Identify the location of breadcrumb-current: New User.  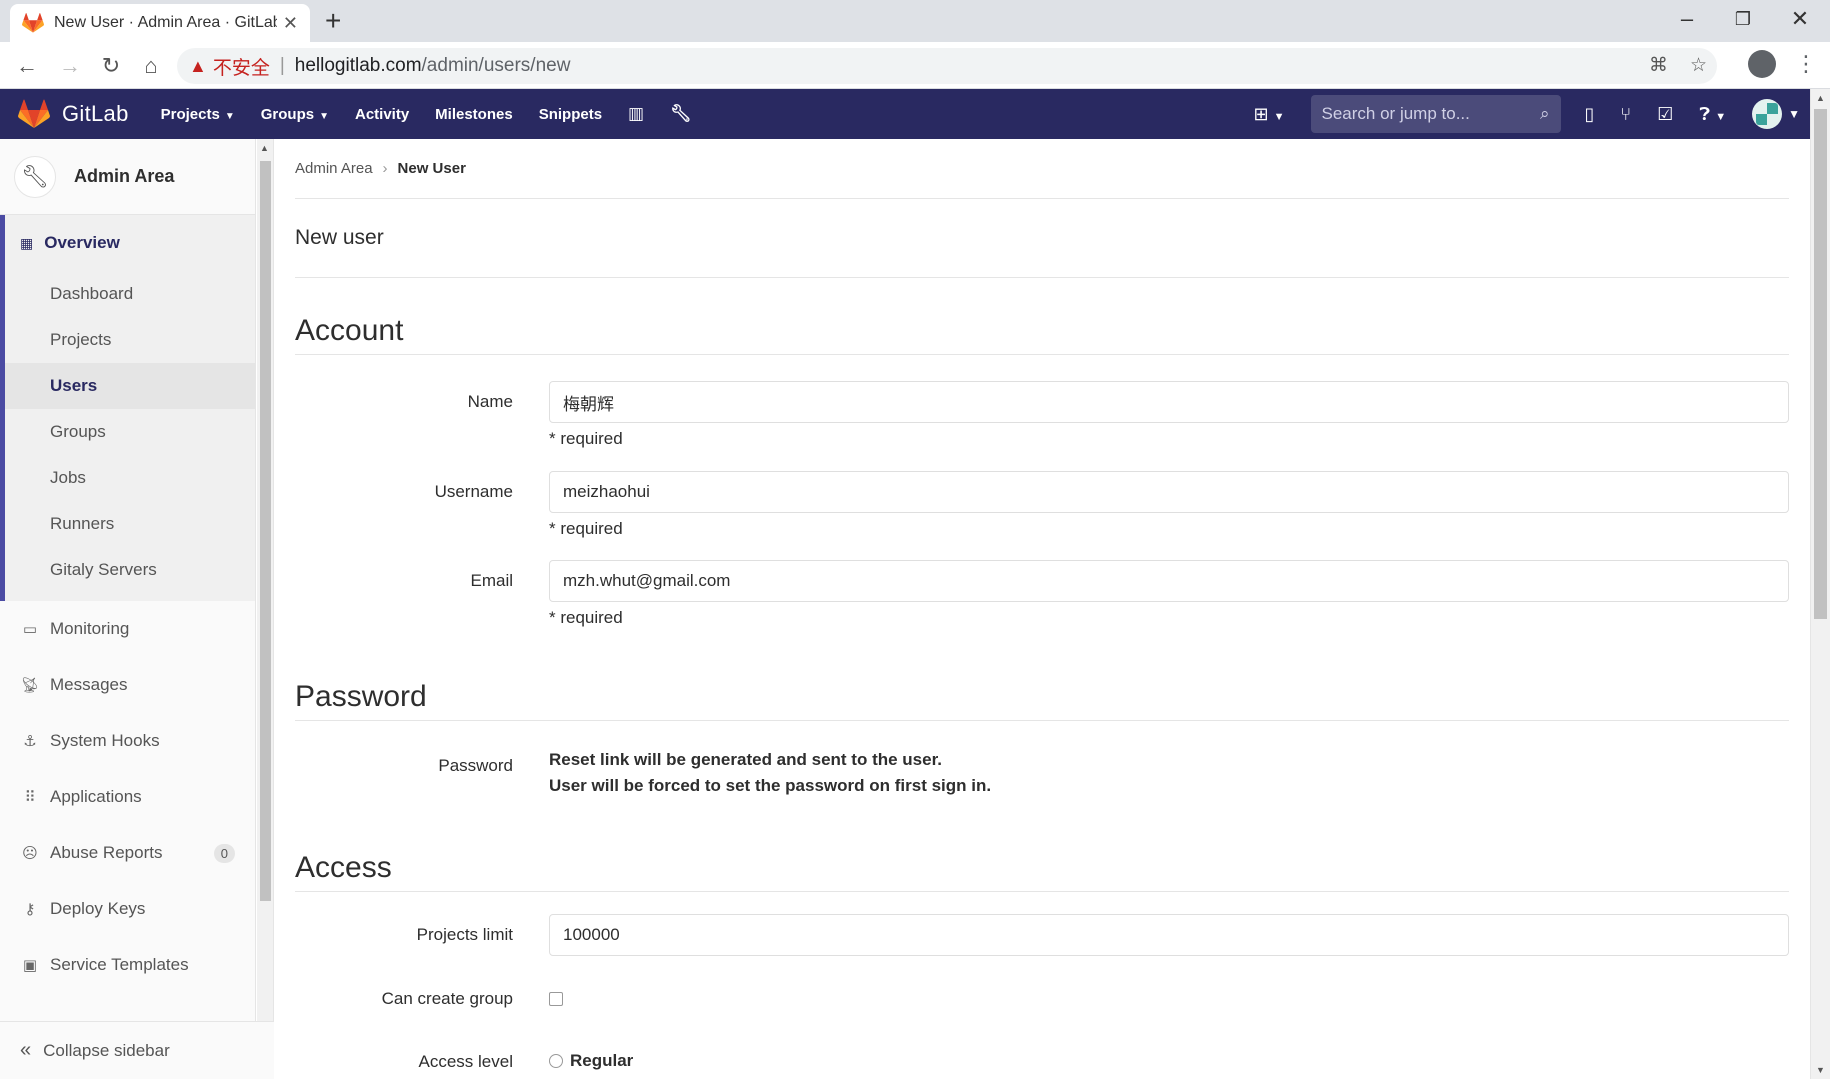
(432, 168).